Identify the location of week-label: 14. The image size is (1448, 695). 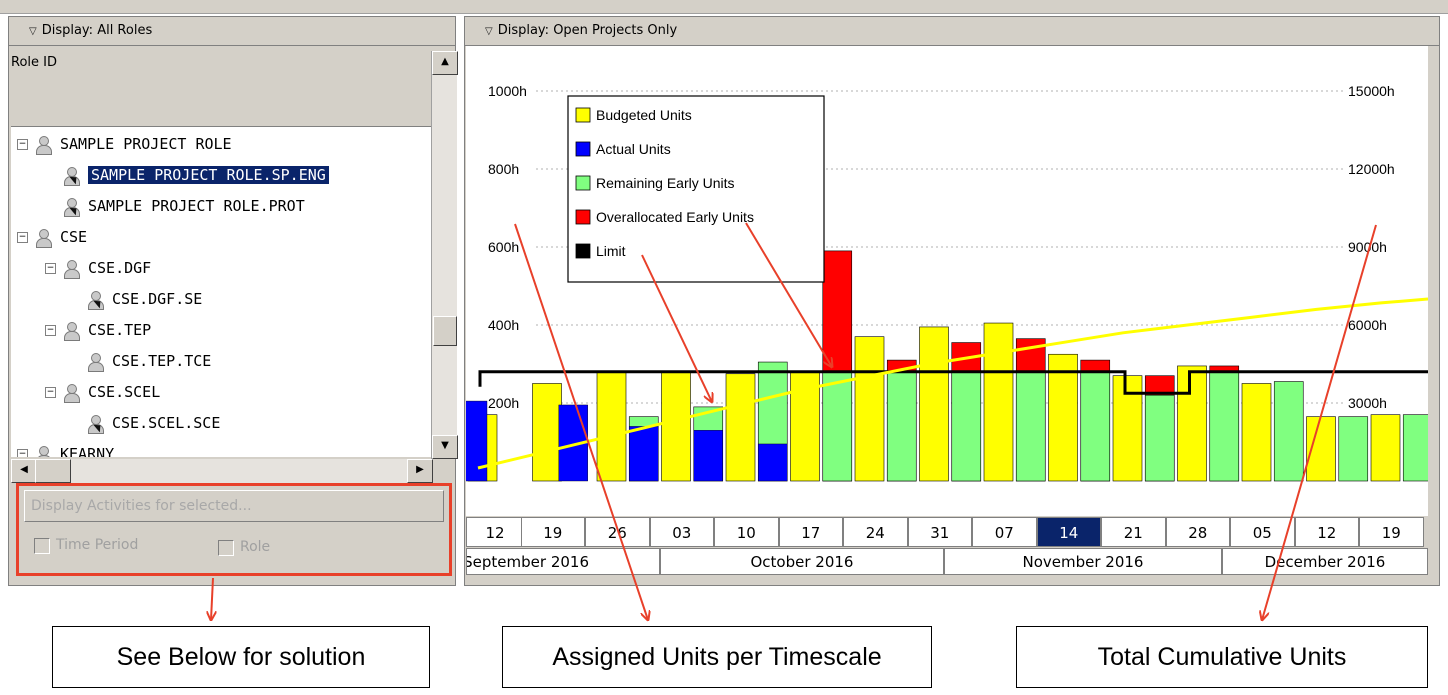
(1068, 532).